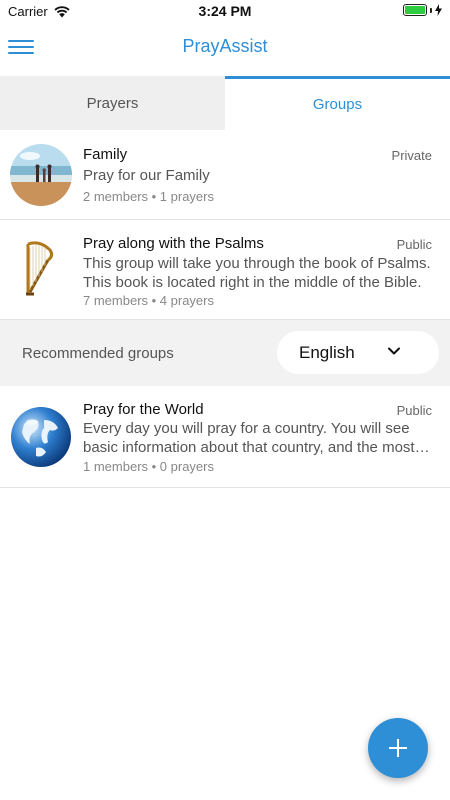 This screenshot has width=450, height=800. Describe the element at coordinates (431, 10) in the screenshot. I see `battery-tip` at that location.